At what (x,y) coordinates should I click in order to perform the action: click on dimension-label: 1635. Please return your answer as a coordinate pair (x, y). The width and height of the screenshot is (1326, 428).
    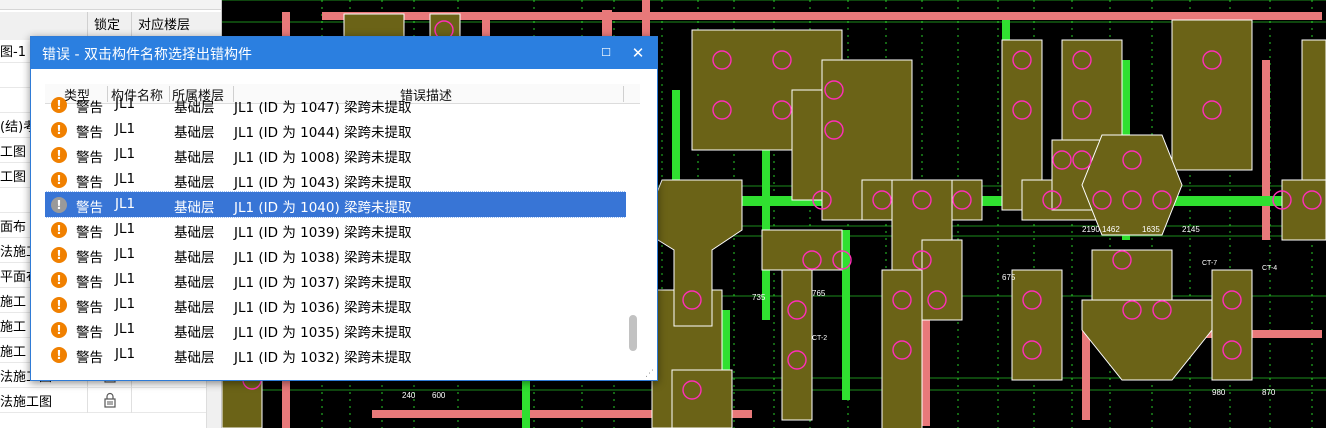
    Looking at the image, I should click on (1151, 229).